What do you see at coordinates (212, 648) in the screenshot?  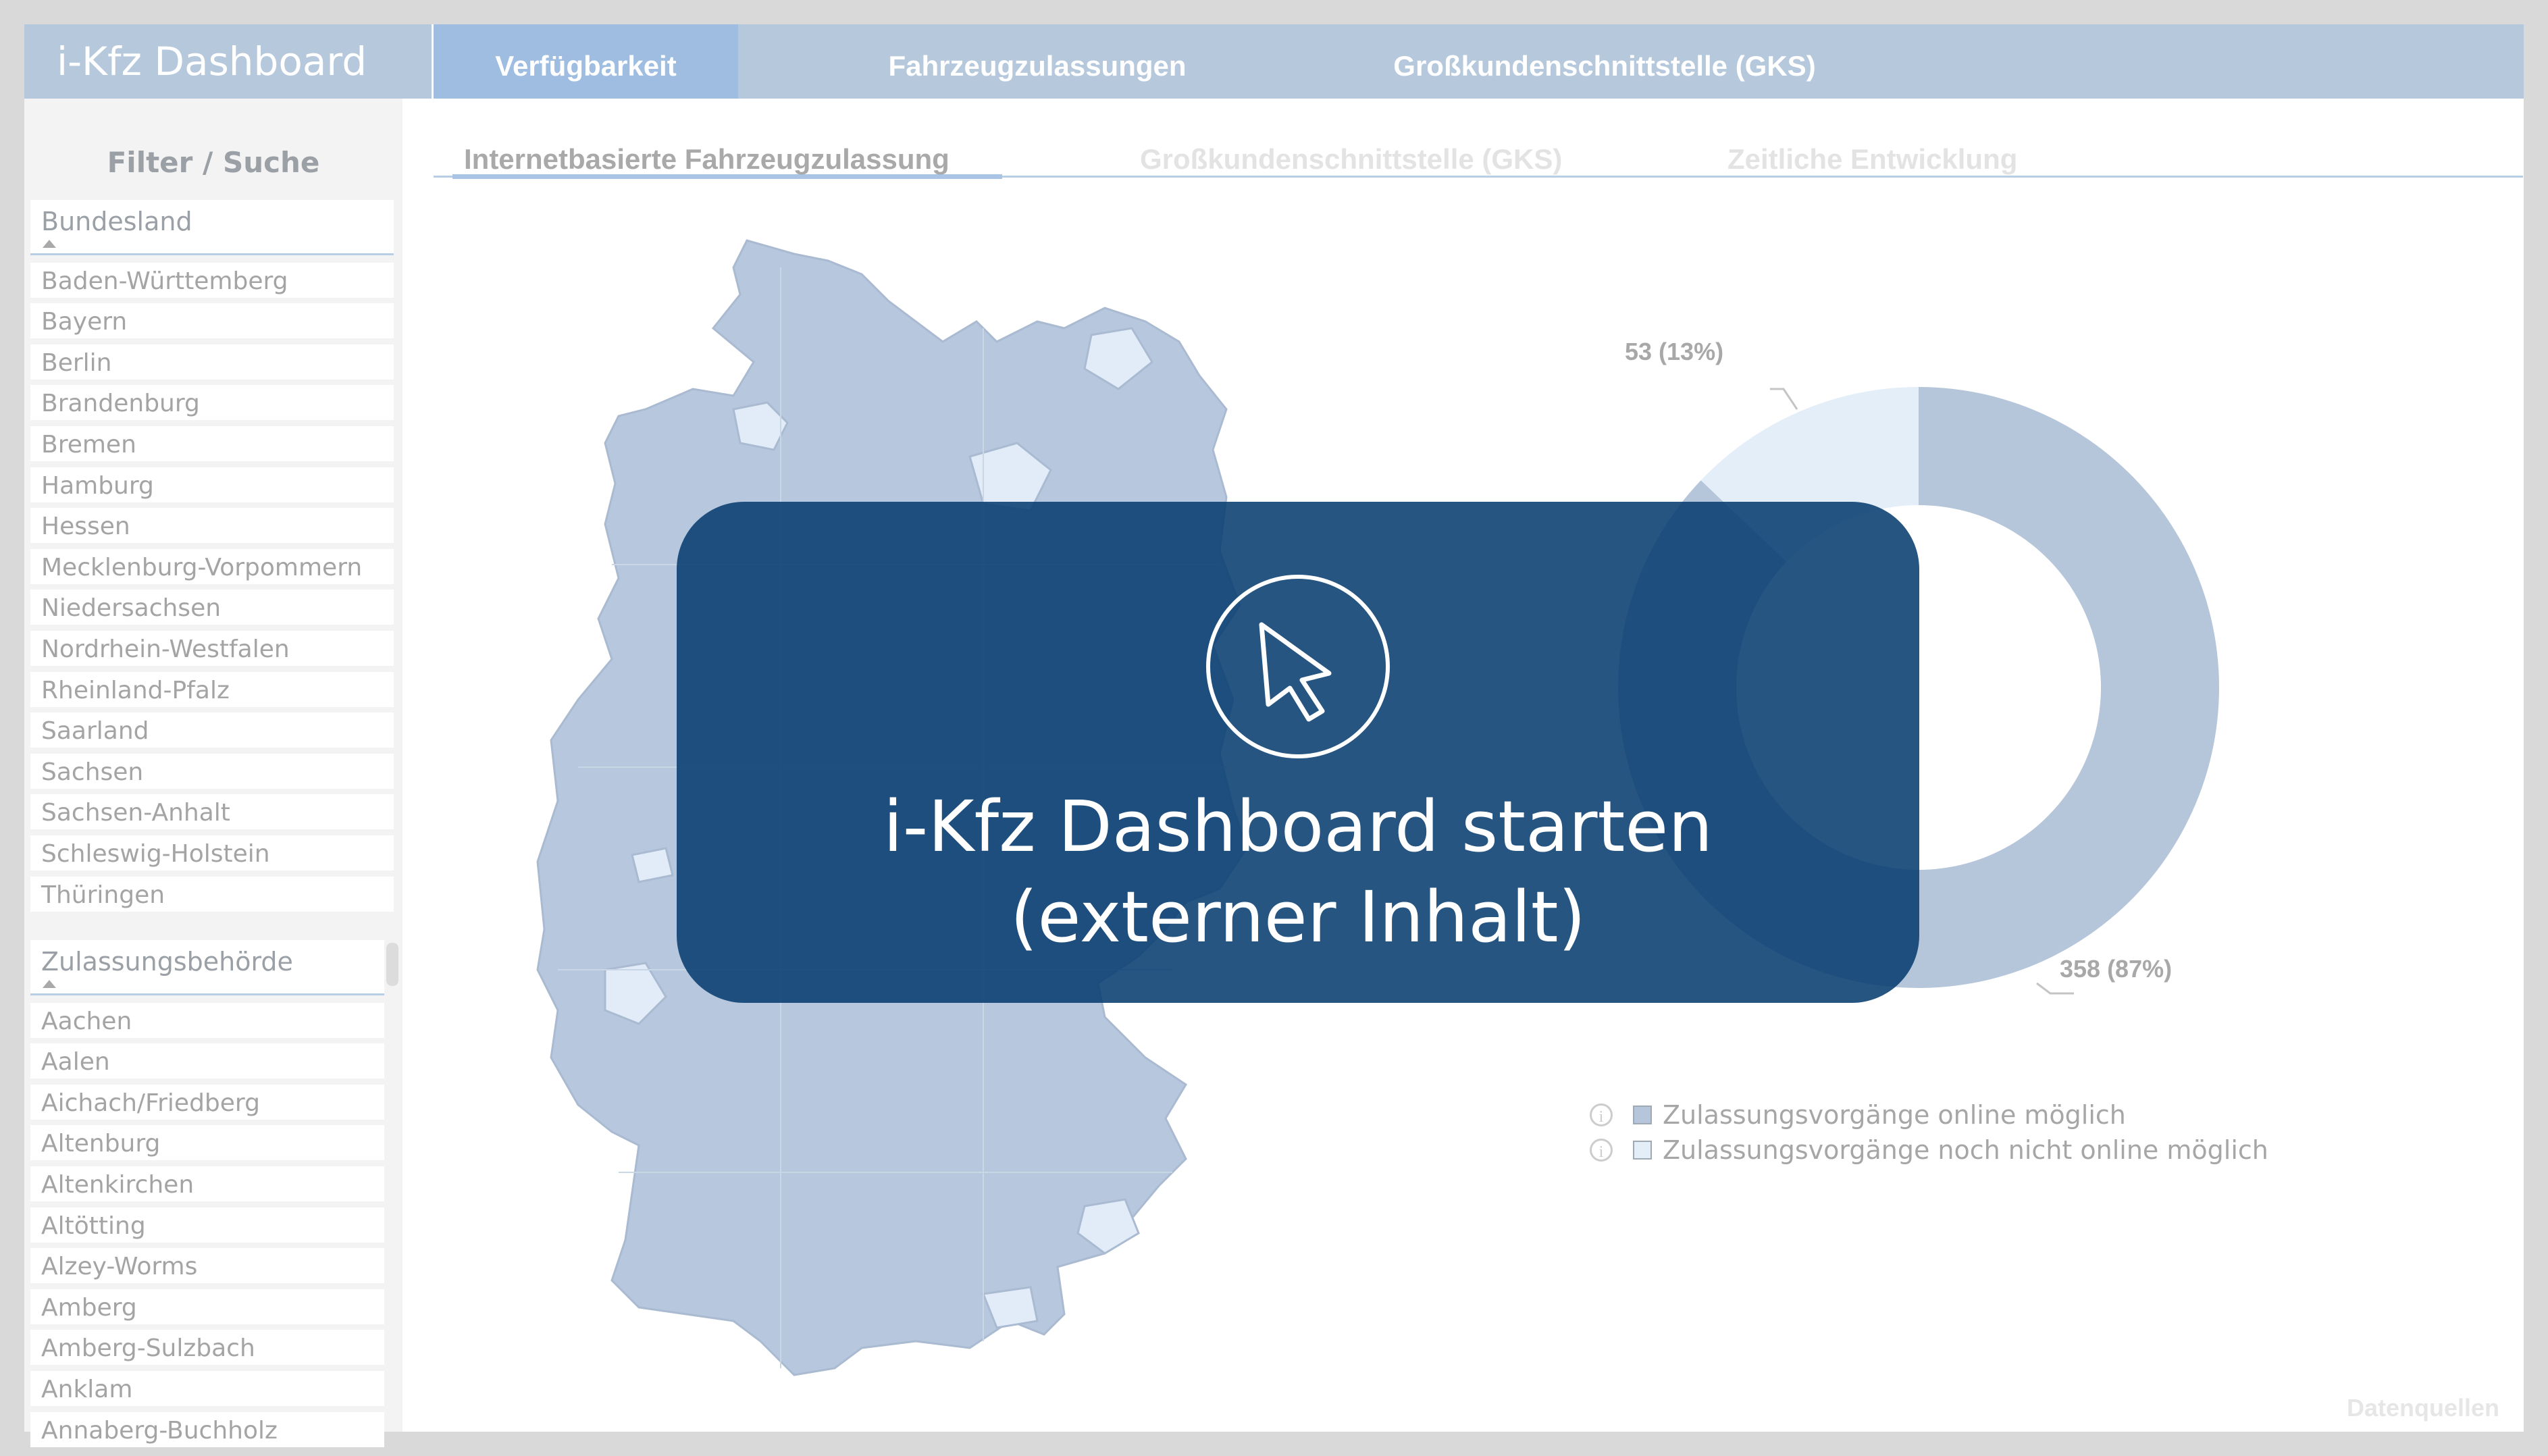 I see `slicer-item: Nordrhein-Westfalen` at bounding box center [212, 648].